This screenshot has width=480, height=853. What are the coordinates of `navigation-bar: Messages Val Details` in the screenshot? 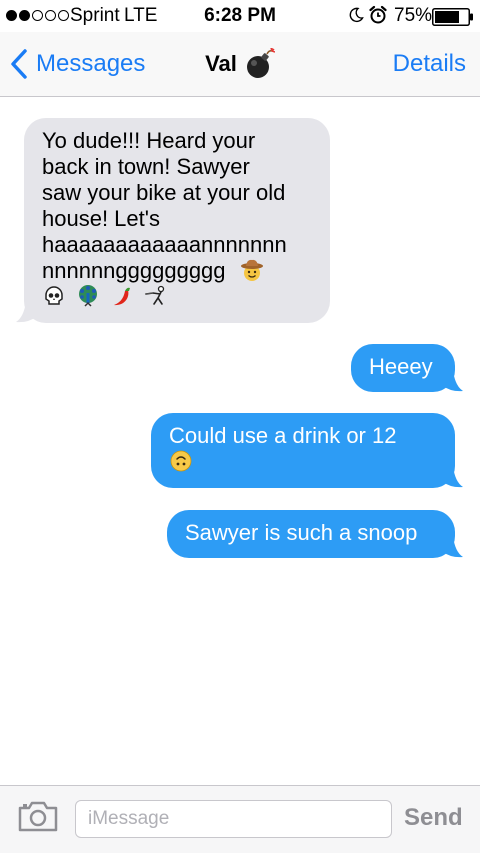 It's located at (240, 64).